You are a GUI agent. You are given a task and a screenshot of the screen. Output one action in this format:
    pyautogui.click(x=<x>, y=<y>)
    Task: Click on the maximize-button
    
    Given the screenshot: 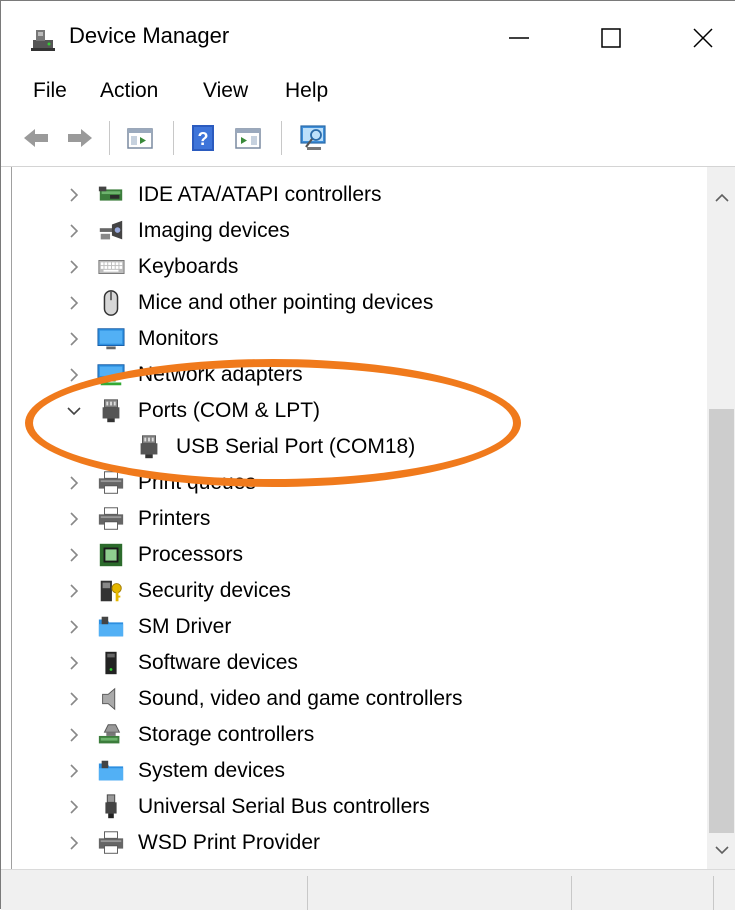 What is the action you would take?
    pyautogui.click(x=611, y=38)
    